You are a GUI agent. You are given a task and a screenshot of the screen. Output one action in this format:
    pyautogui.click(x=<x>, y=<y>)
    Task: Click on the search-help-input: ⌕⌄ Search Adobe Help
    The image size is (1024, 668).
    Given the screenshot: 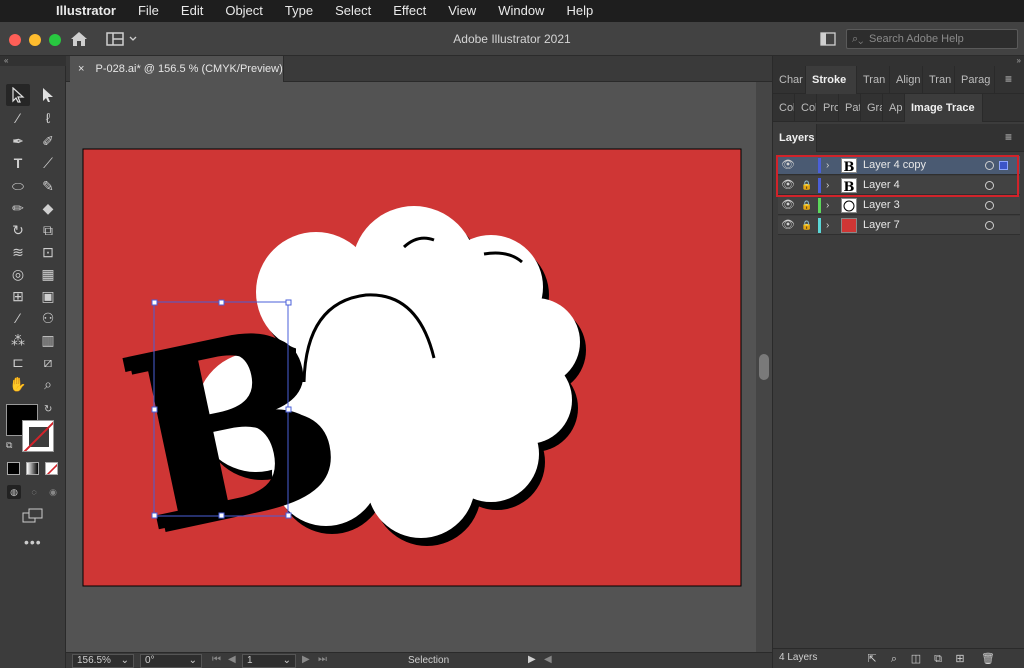 What is the action you would take?
    pyautogui.click(x=932, y=39)
    